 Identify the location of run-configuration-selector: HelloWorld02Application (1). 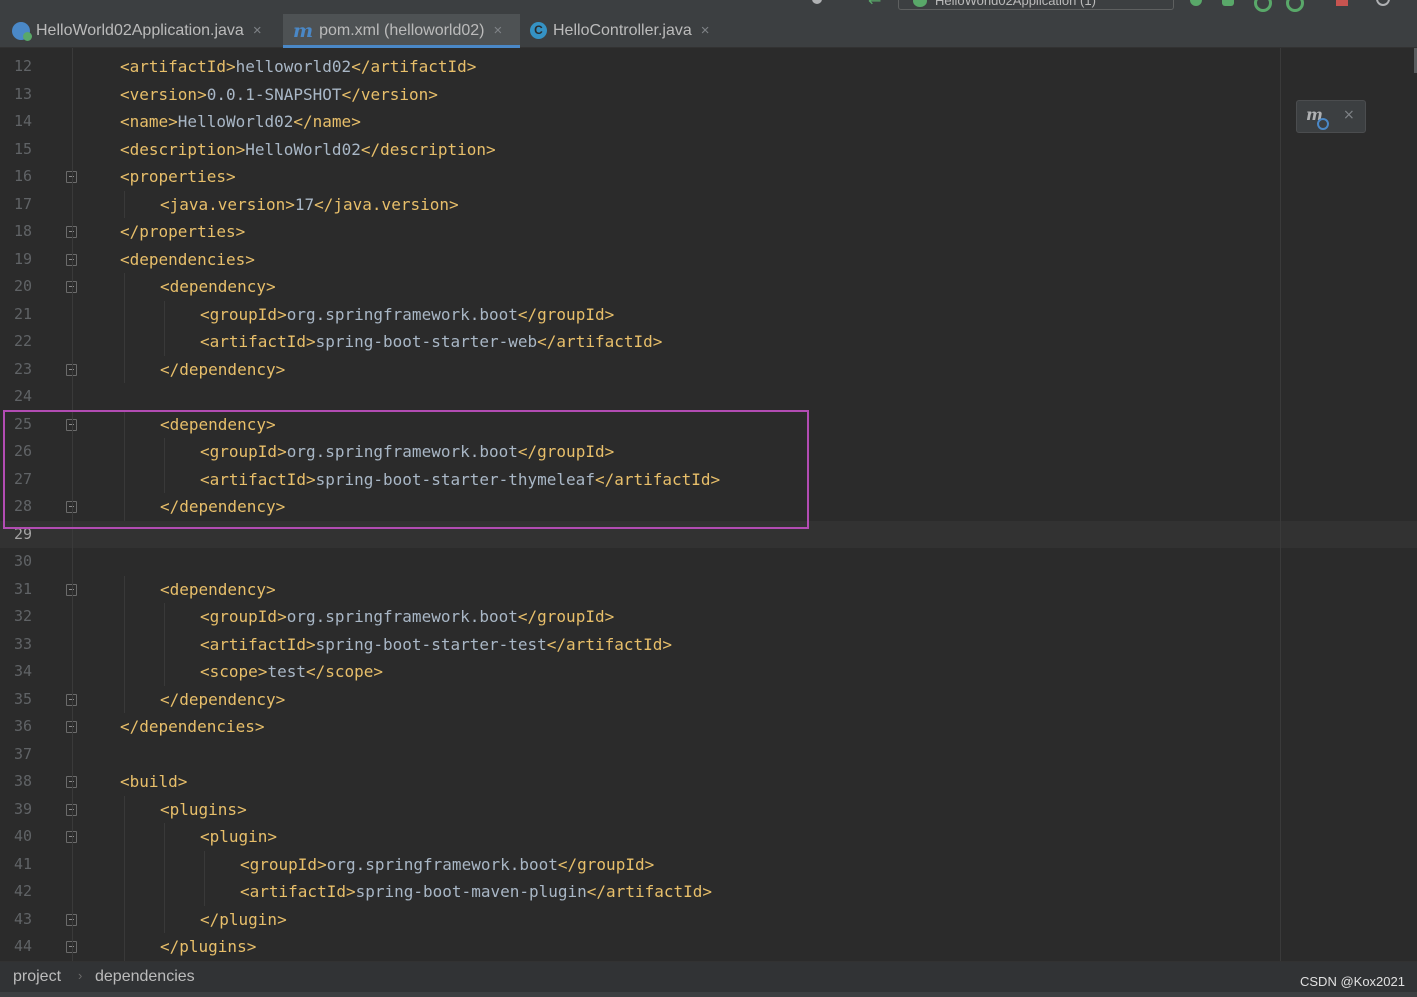
(1036, 5).